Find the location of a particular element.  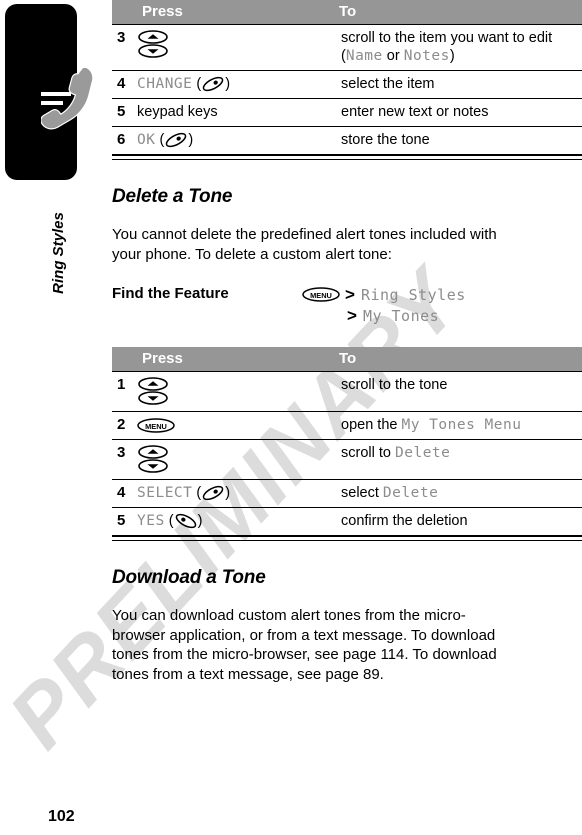

menu-path-item-1: Ring Styles is located at coordinates (413, 294).